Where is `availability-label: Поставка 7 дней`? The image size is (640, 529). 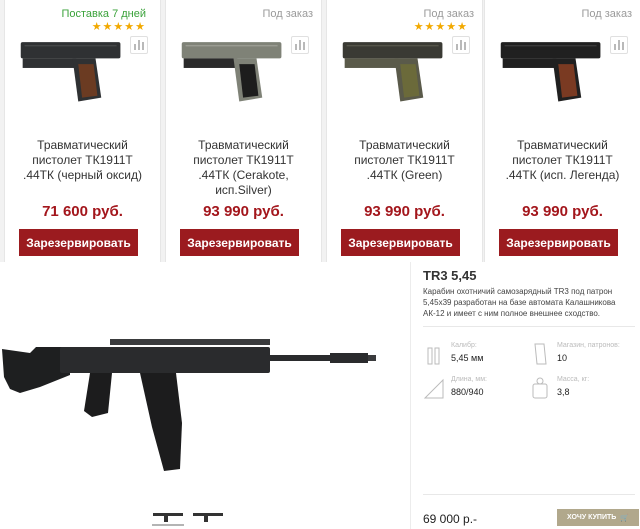 availability-label: Поставка 7 дней is located at coordinates (103, 14).